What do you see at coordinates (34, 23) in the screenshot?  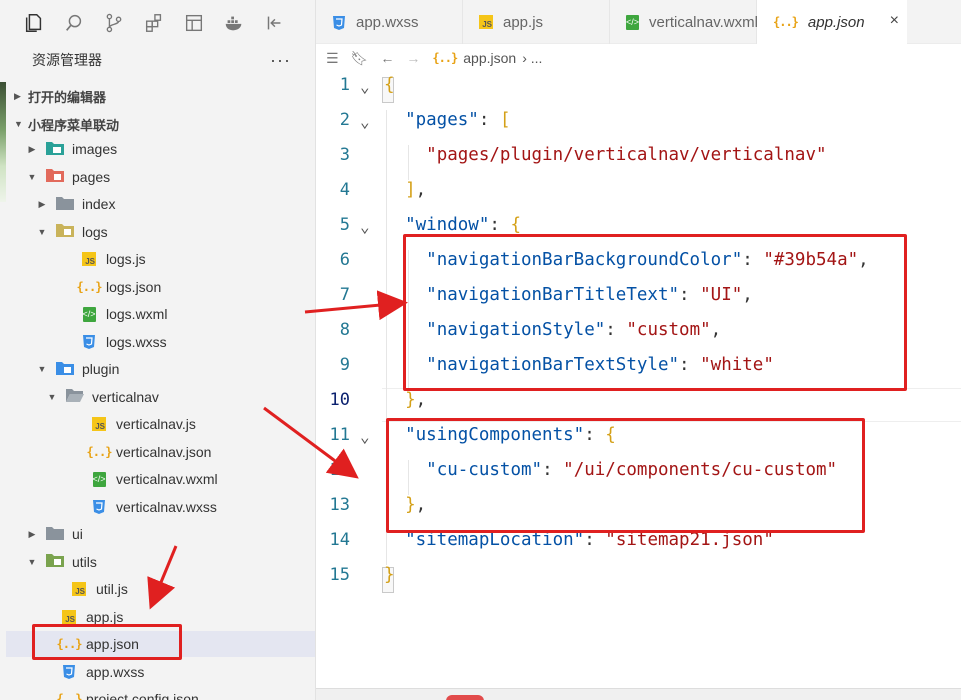 I see `files-icon` at bounding box center [34, 23].